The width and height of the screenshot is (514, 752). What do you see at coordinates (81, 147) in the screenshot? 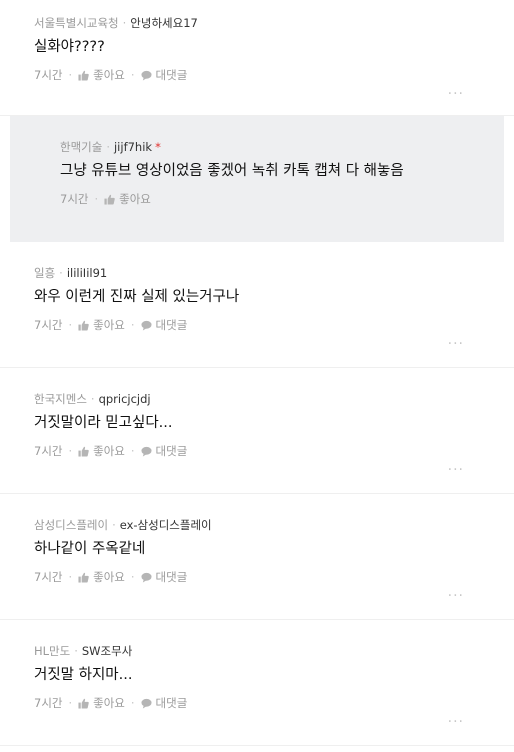
I see `company-name: 한맥기술` at bounding box center [81, 147].